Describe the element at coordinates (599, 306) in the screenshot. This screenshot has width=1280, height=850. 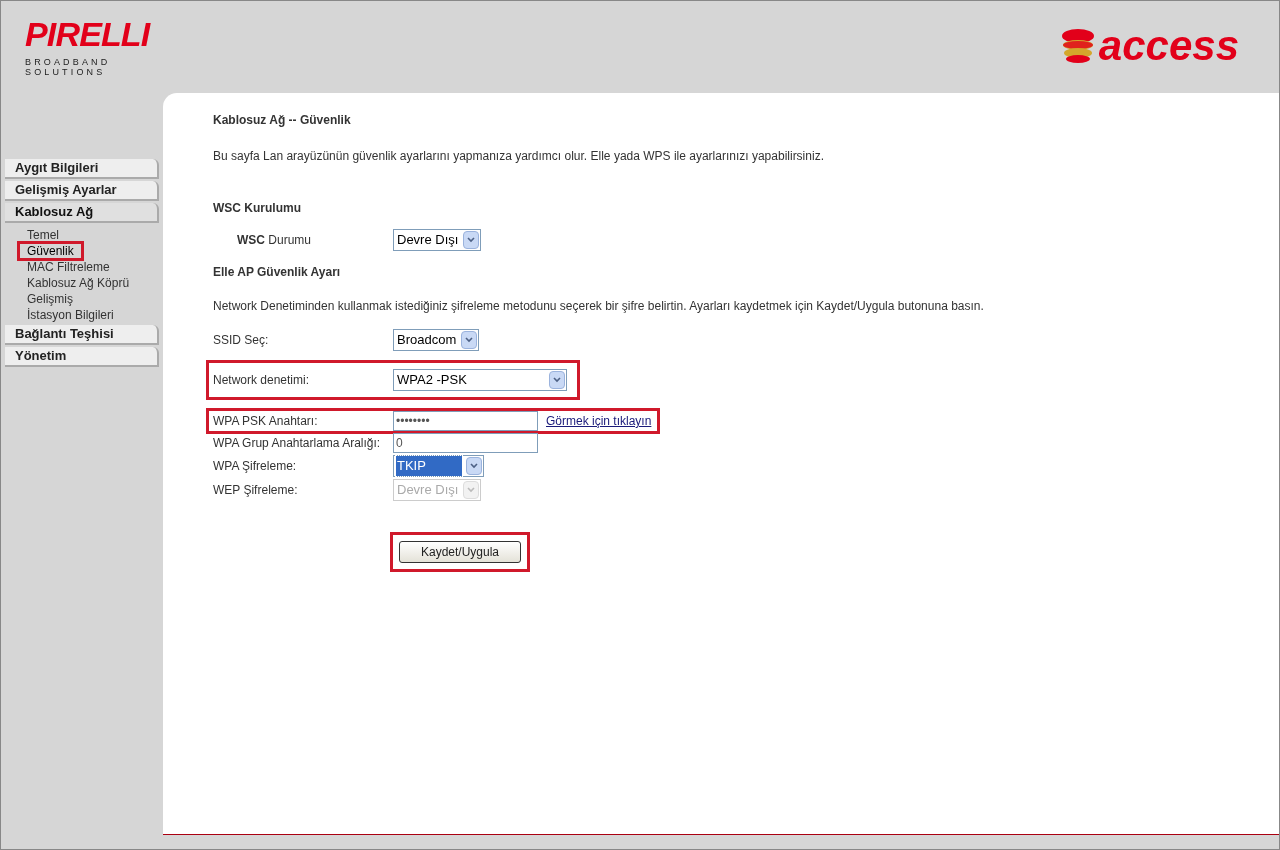
I see `instruction-text: Network Denetiminden kullanmak istediğiniz şifreleme metodunu seçerek bir şifre belirtin. Ayarları kaydetmek için Kaydet/Uygula butonuna basın.` at that location.